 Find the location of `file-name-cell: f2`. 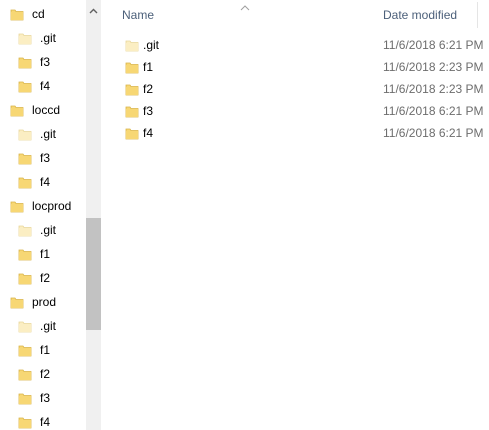

file-name-cell: f2 is located at coordinates (139, 89).